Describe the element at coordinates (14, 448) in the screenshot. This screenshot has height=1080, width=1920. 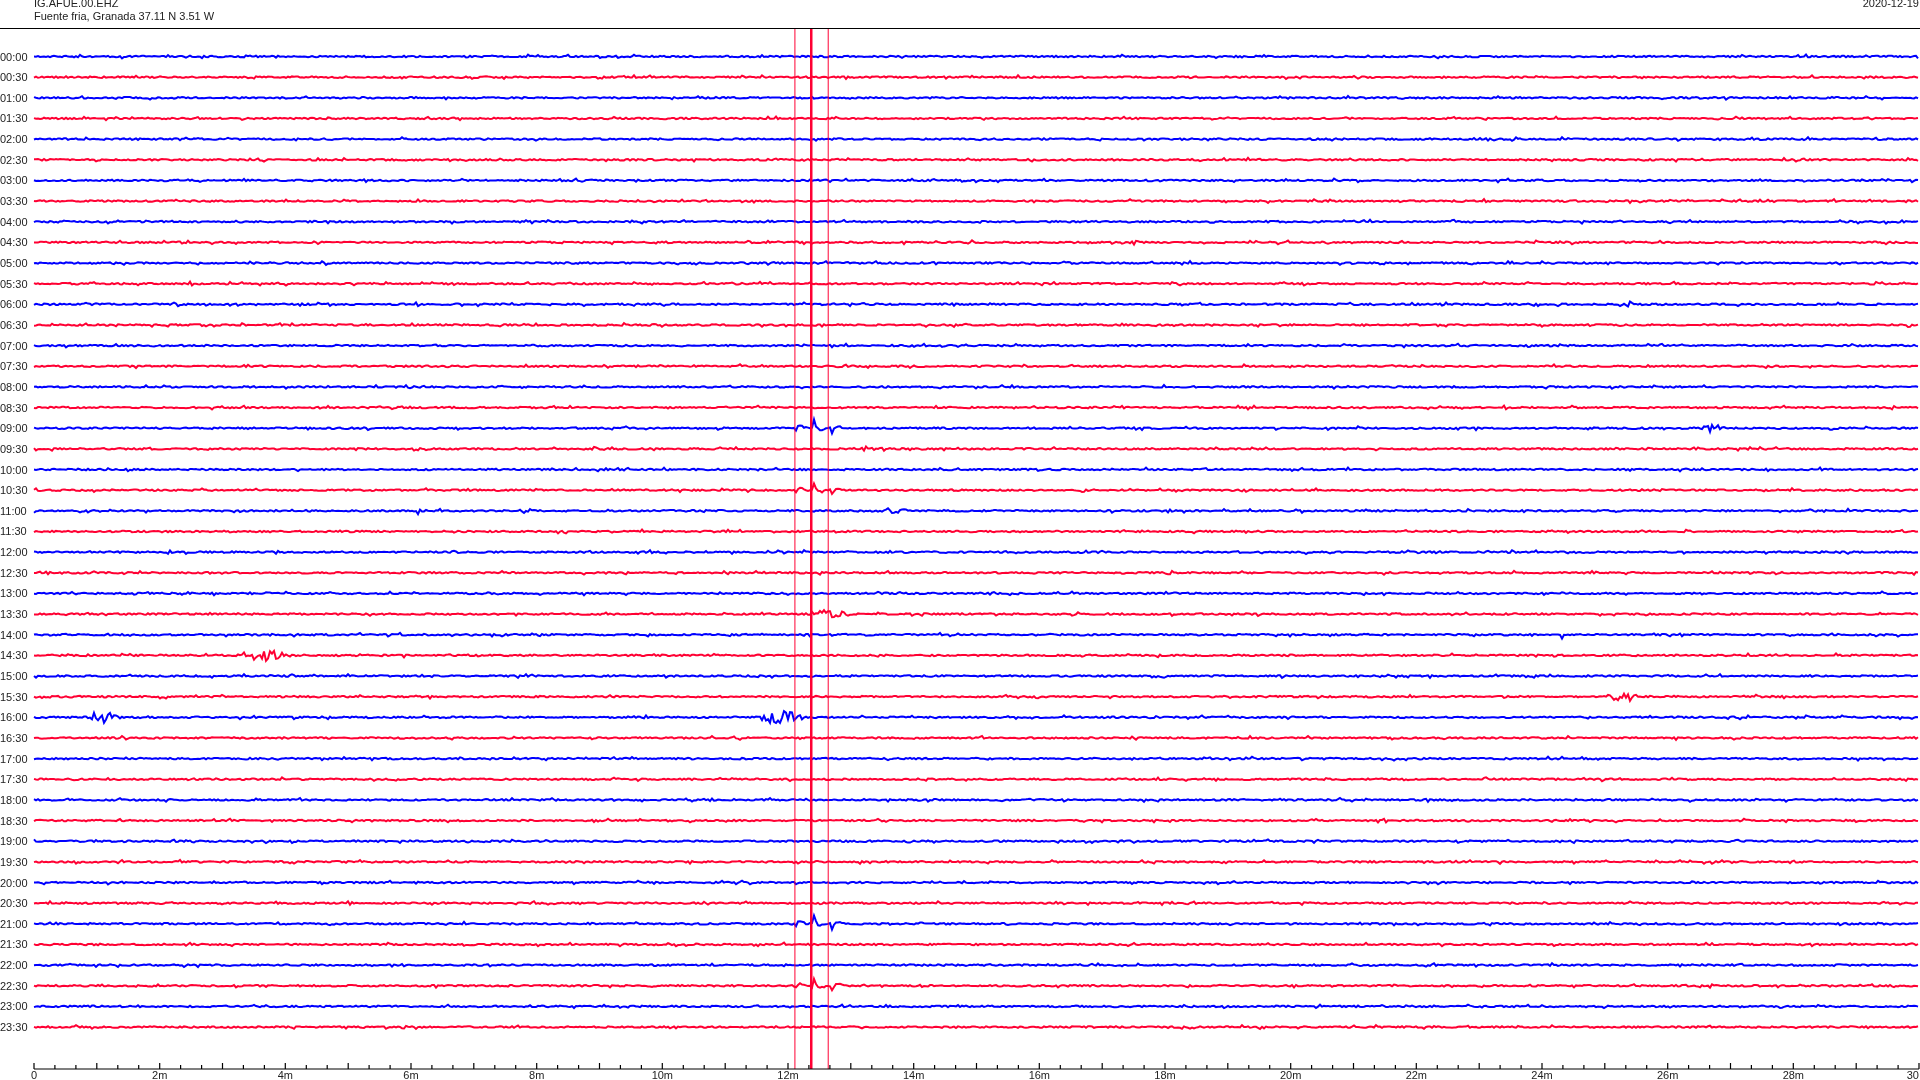
I see `time-label: 09:30` at that location.